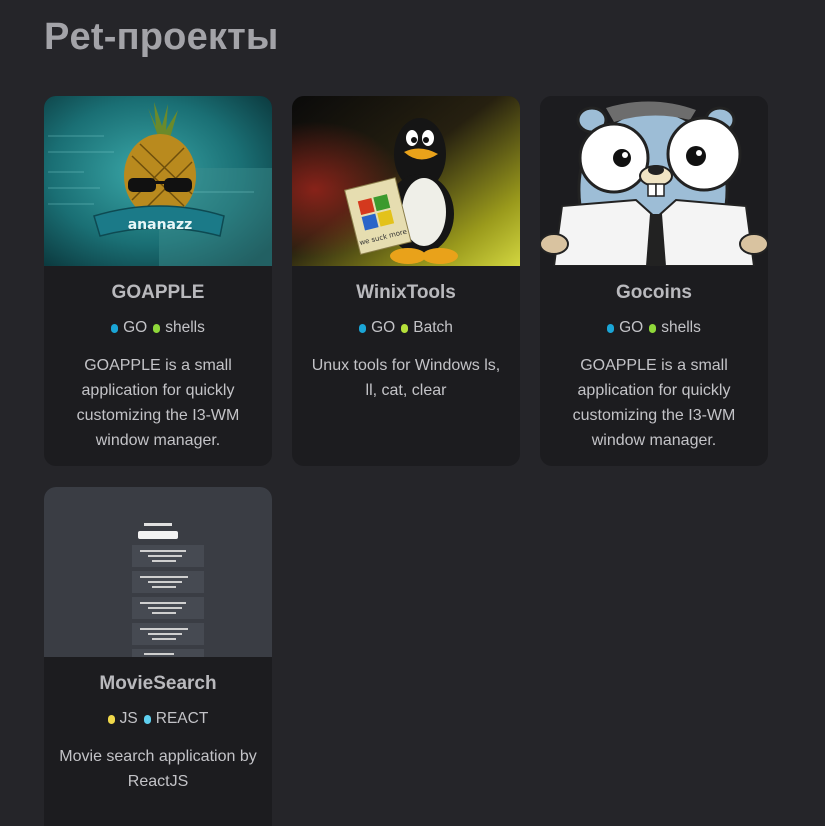 This screenshot has width=825, height=826. I want to click on project-title: Gocoins, so click(653, 292).